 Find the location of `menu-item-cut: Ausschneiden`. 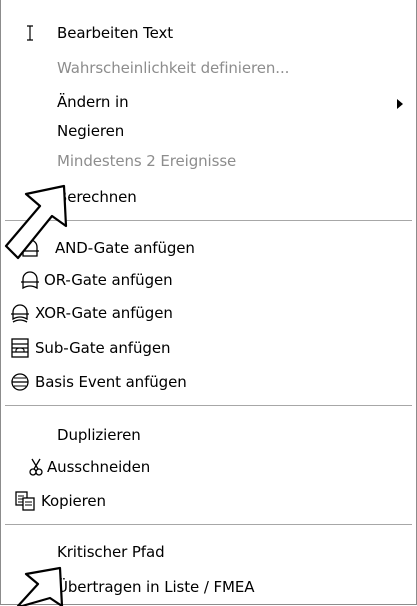

menu-item-cut: Ausschneiden is located at coordinates (207, 467).